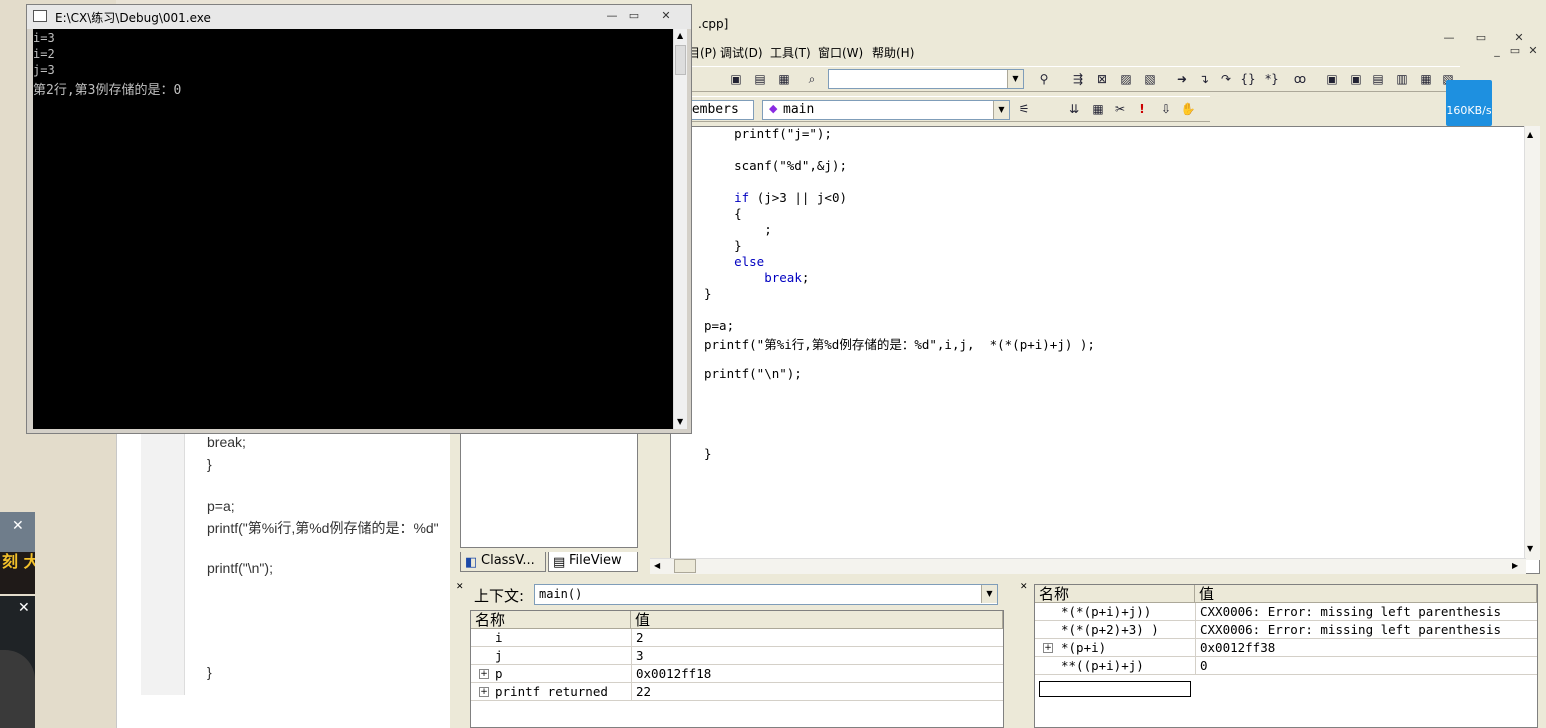  What do you see at coordinates (1300, 79) in the screenshot?
I see `quick-watch-icon: ꝏ` at bounding box center [1300, 79].